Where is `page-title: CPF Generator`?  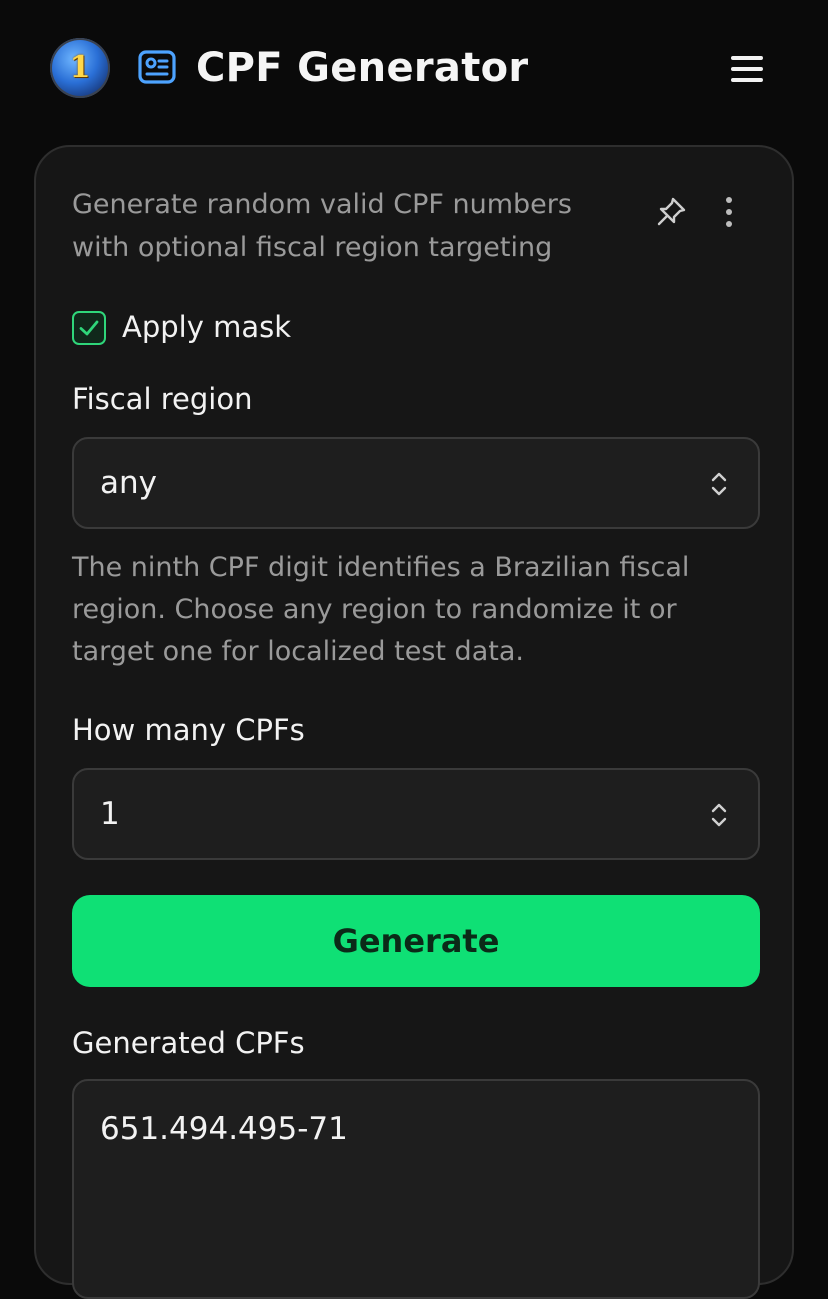 page-title: CPF Generator is located at coordinates (362, 68).